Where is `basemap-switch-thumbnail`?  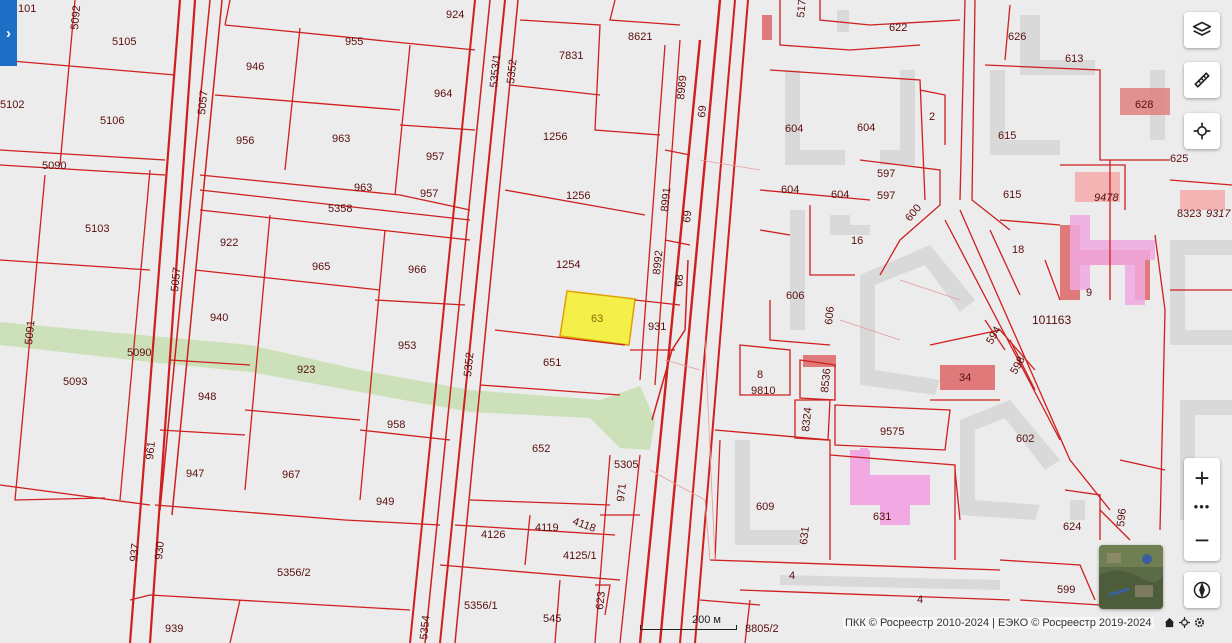 basemap-switch-thumbnail is located at coordinates (1131, 577).